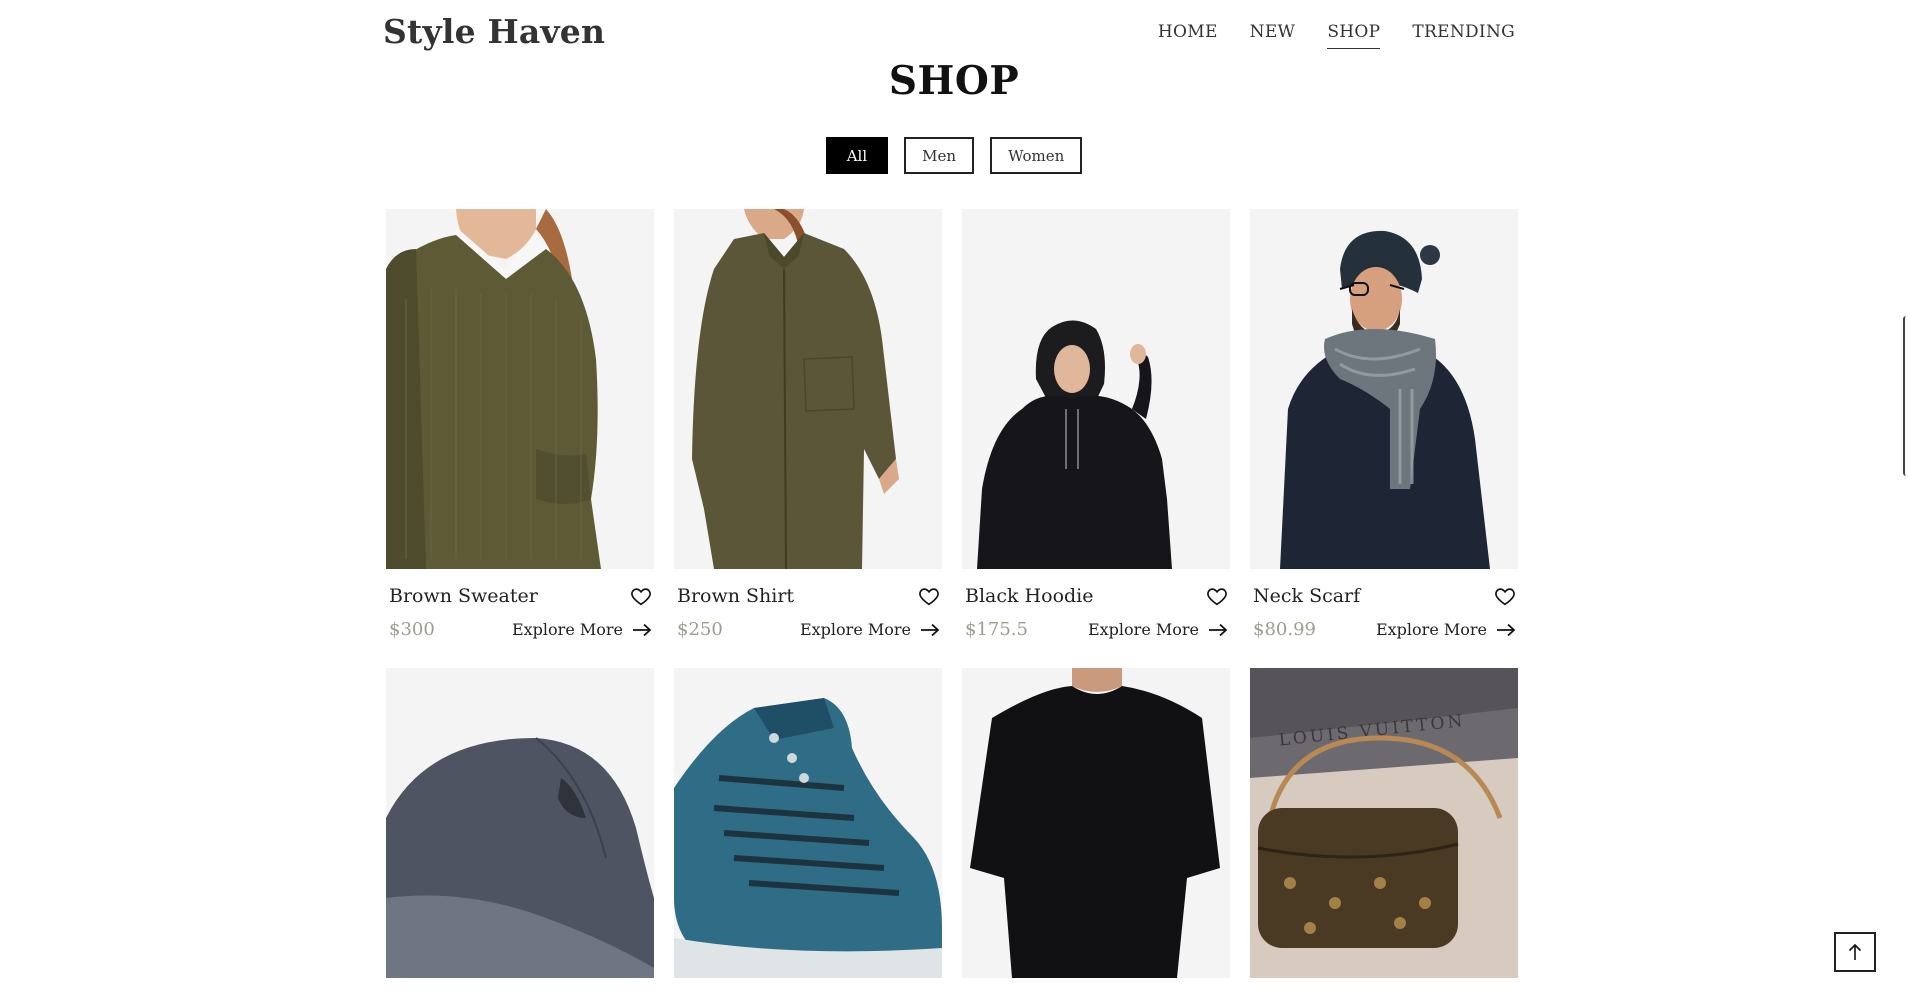 This screenshot has width=1908, height=994. Describe the element at coordinates (1029, 596) in the screenshot. I see `product-name: Black Hoodie` at that location.